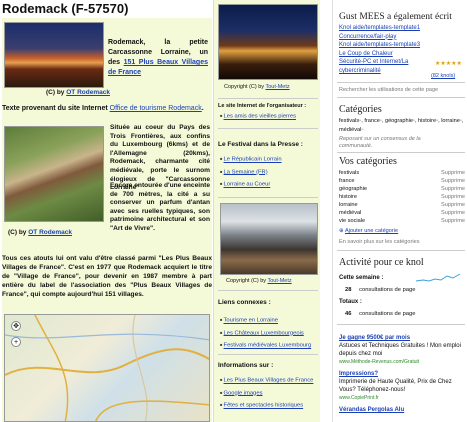  Describe the element at coordinates (279, 281) in the screenshot. I see `tout-metz-link-2: Tout-Metz` at that location.